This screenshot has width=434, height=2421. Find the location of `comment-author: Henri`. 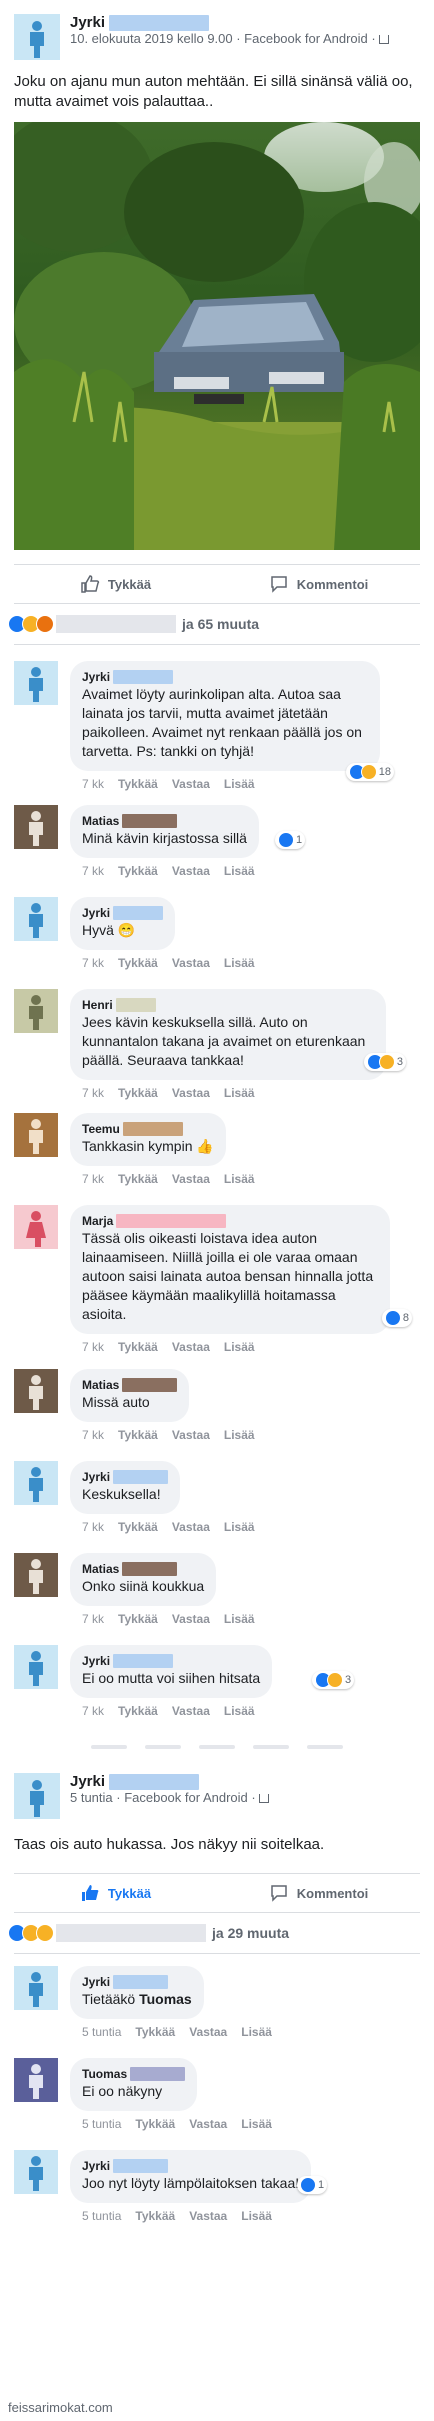

comment-author: Henri is located at coordinates (97, 1005).